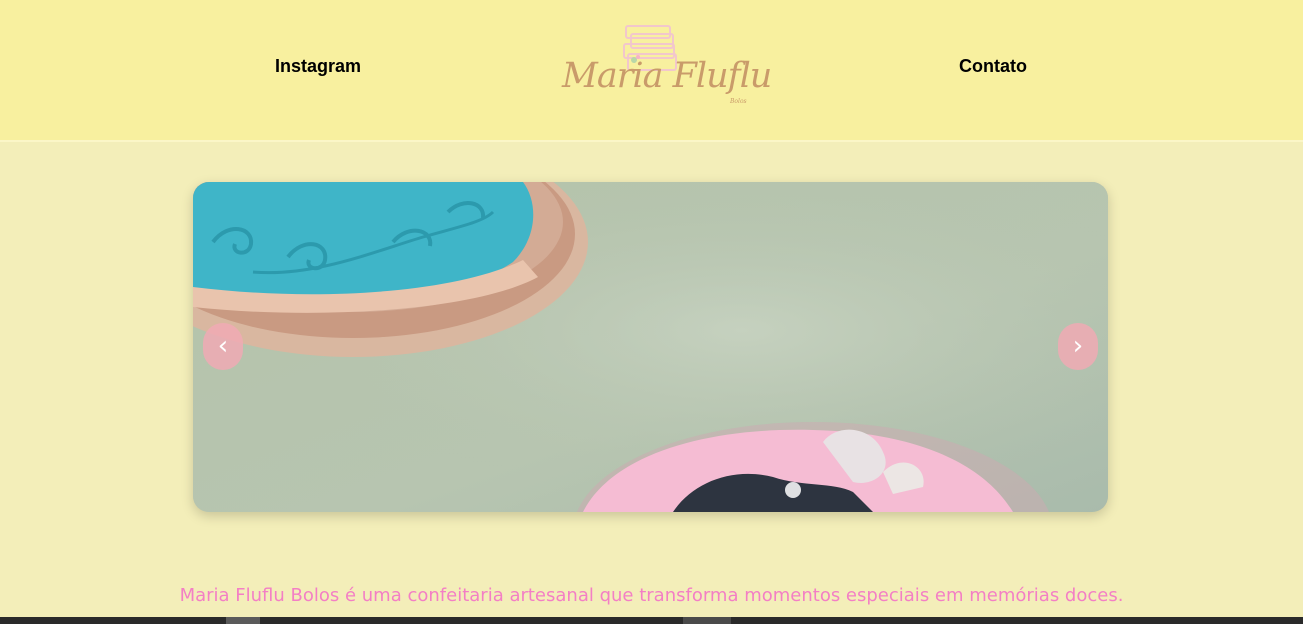  I want to click on nav-link-contato: Contato, so click(993, 66).